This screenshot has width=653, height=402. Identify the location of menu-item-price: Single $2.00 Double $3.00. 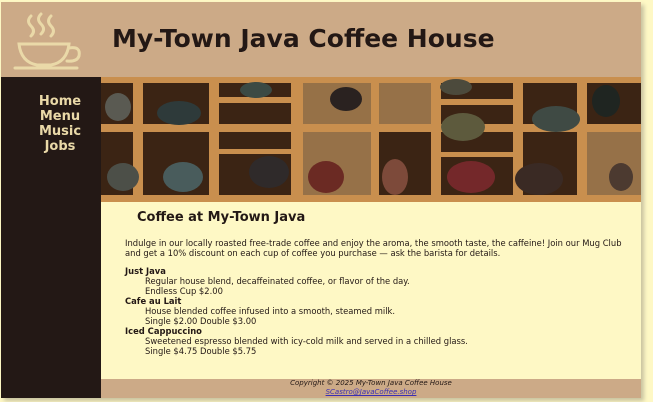
(201, 321).